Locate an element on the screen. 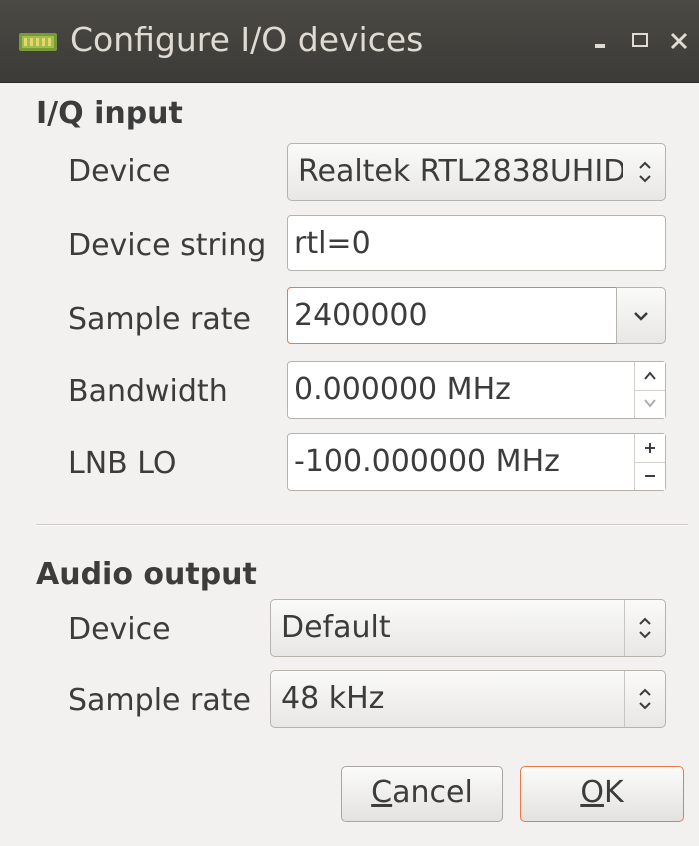  minimize-button is located at coordinates (600, 41).